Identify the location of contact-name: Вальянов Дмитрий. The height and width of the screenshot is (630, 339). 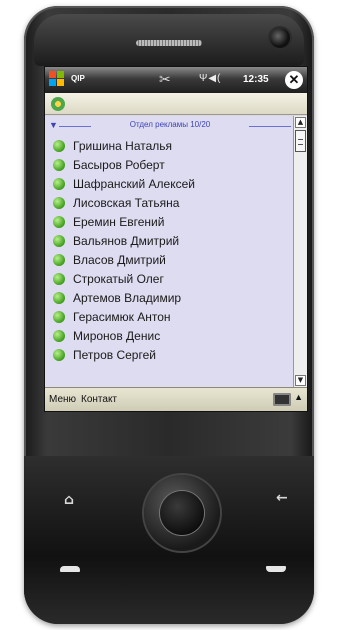
(126, 241).